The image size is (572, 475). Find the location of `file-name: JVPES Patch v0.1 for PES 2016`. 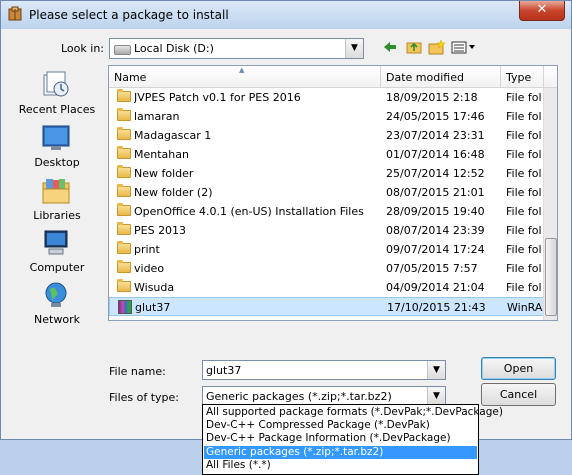

file-name: JVPES Patch v0.1 for PES 2016 is located at coordinates (217, 97).